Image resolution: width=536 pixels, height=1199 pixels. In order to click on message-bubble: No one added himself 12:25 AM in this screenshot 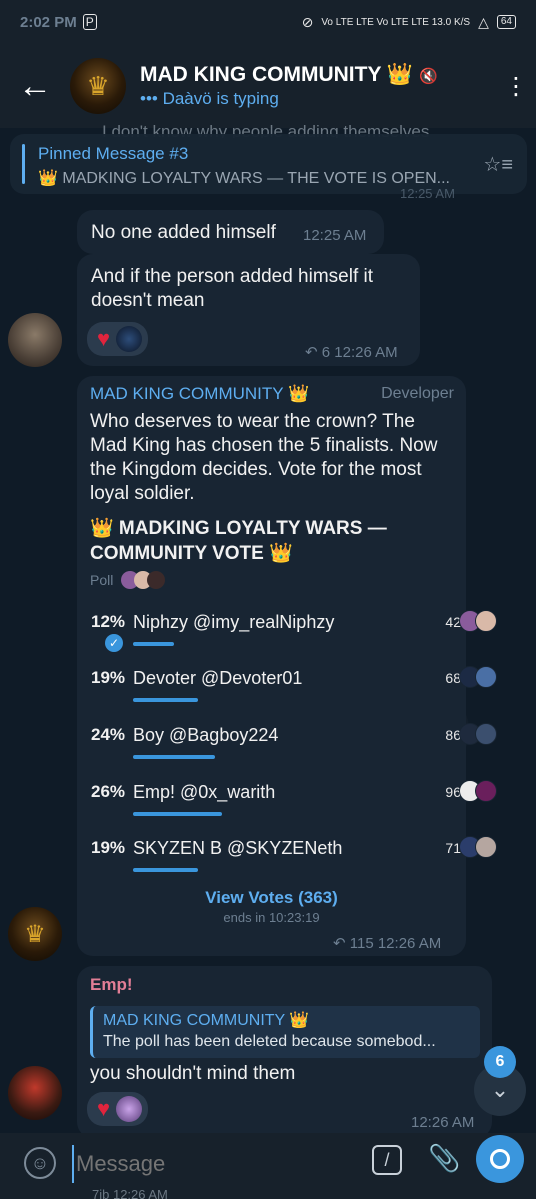, I will do `click(230, 232)`.